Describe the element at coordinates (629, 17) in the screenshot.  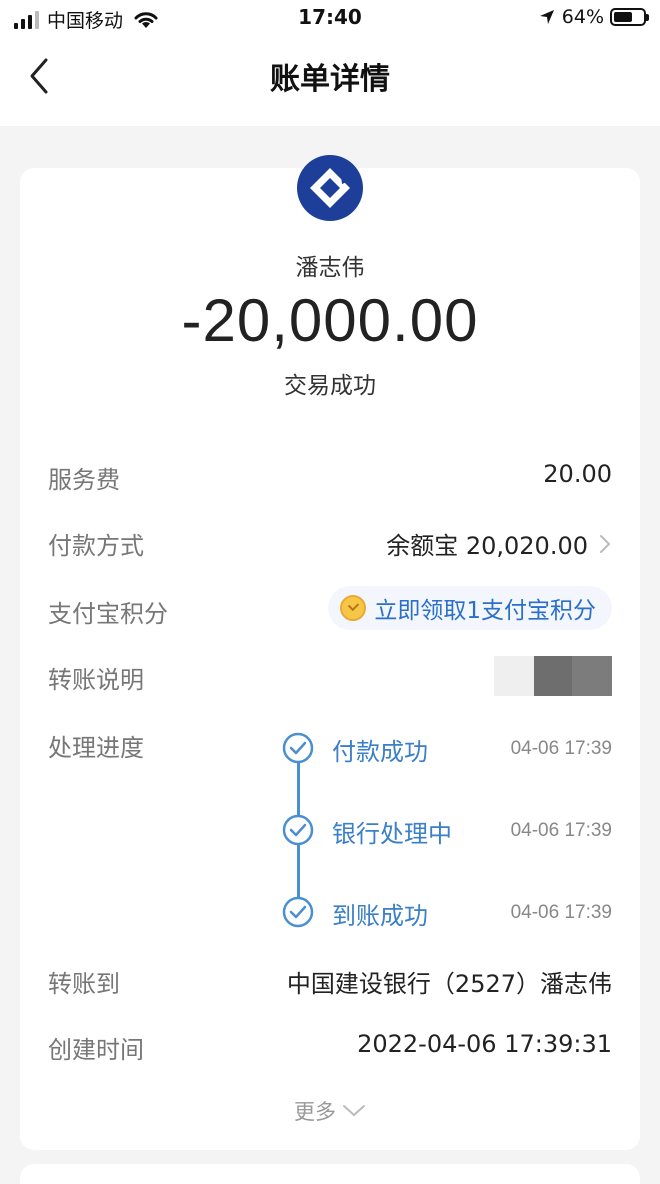
I see `battery-icon` at that location.